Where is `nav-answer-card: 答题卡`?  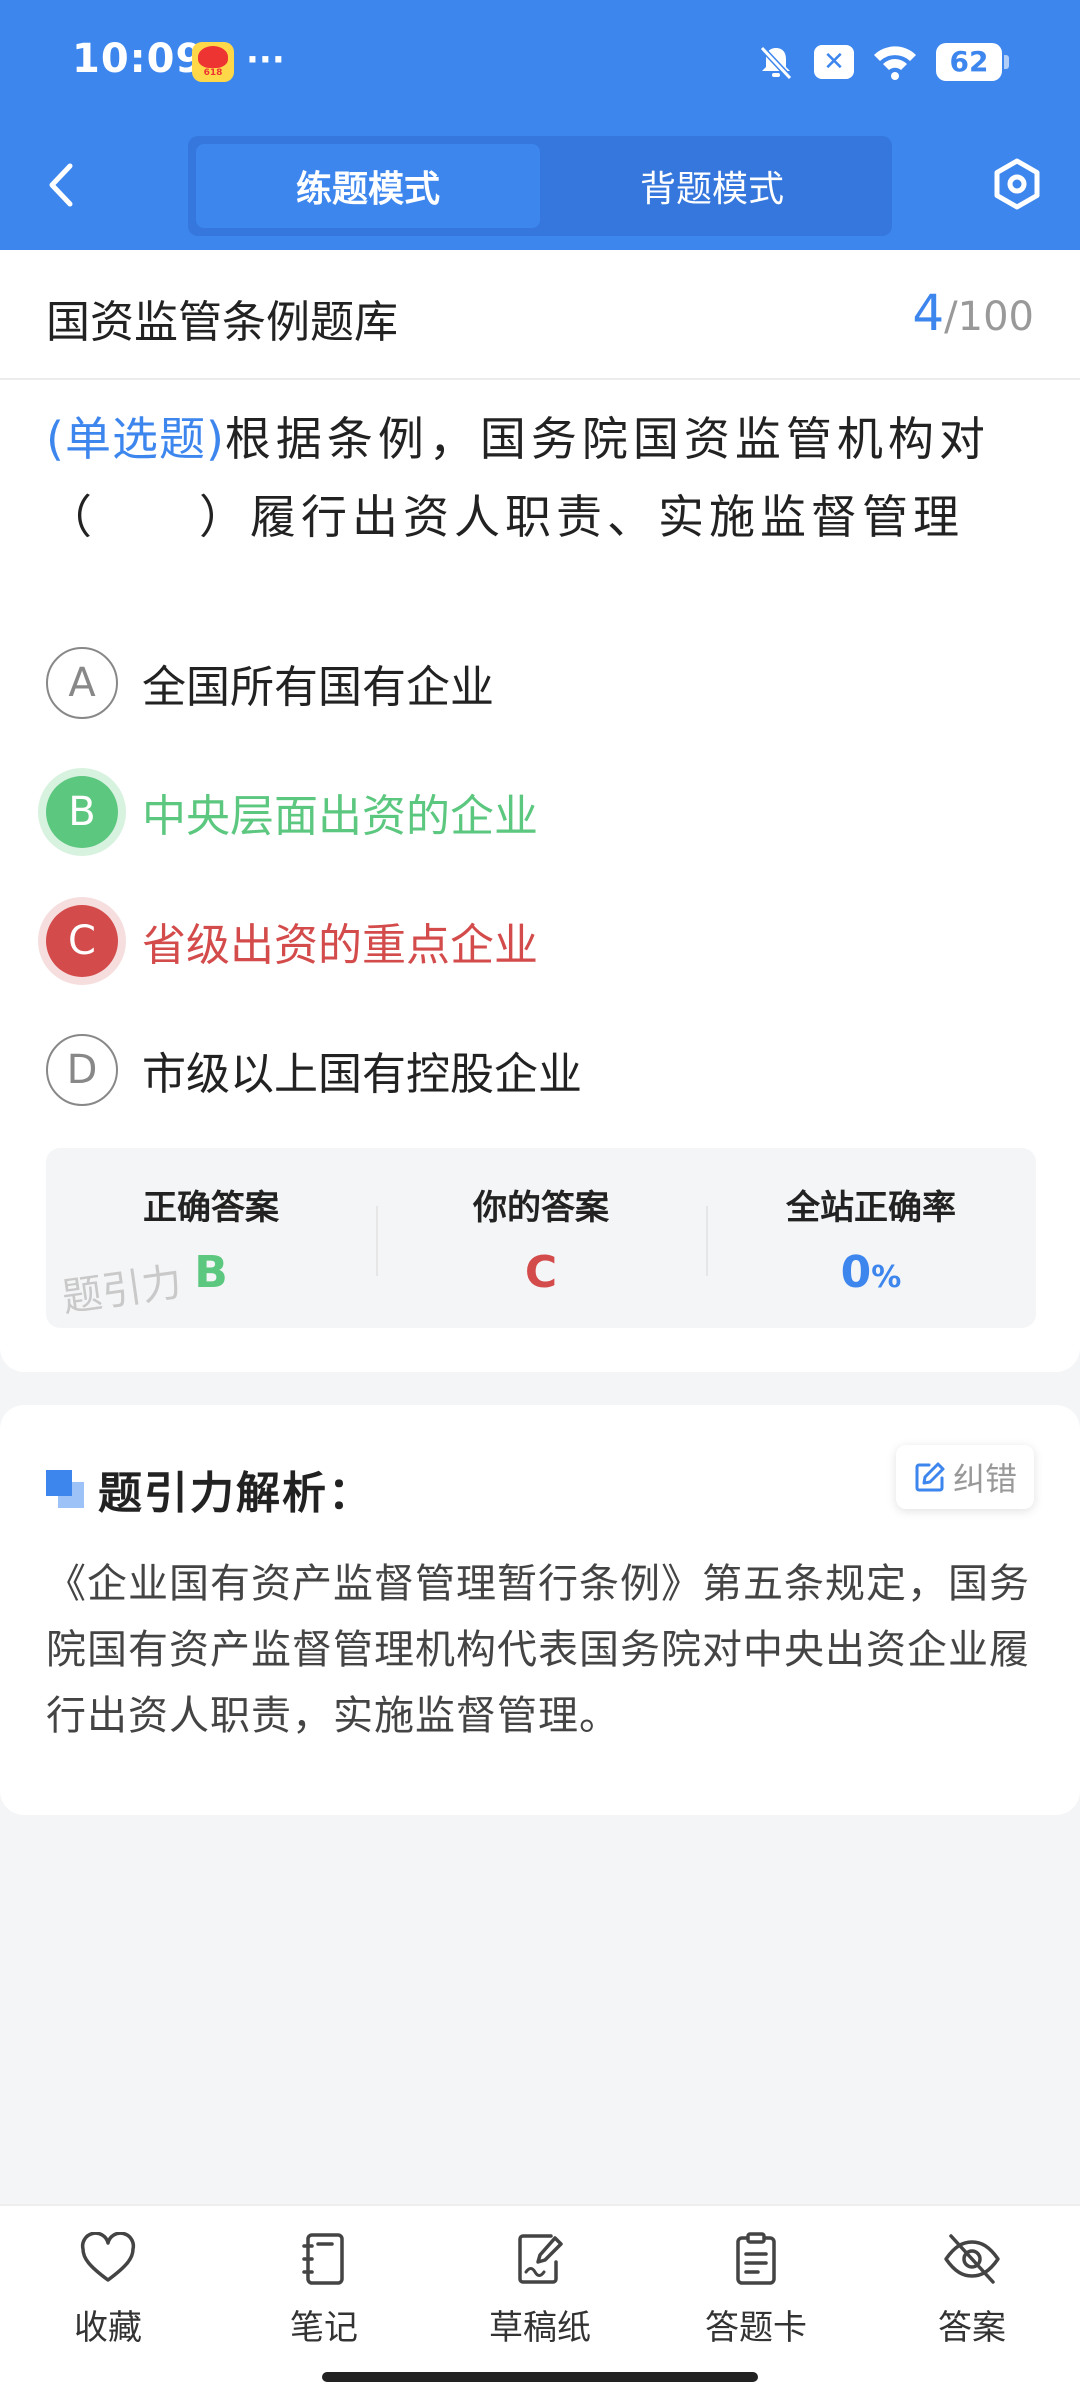
nav-answer-card: 答题卡 is located at coordinates (756, 2303).